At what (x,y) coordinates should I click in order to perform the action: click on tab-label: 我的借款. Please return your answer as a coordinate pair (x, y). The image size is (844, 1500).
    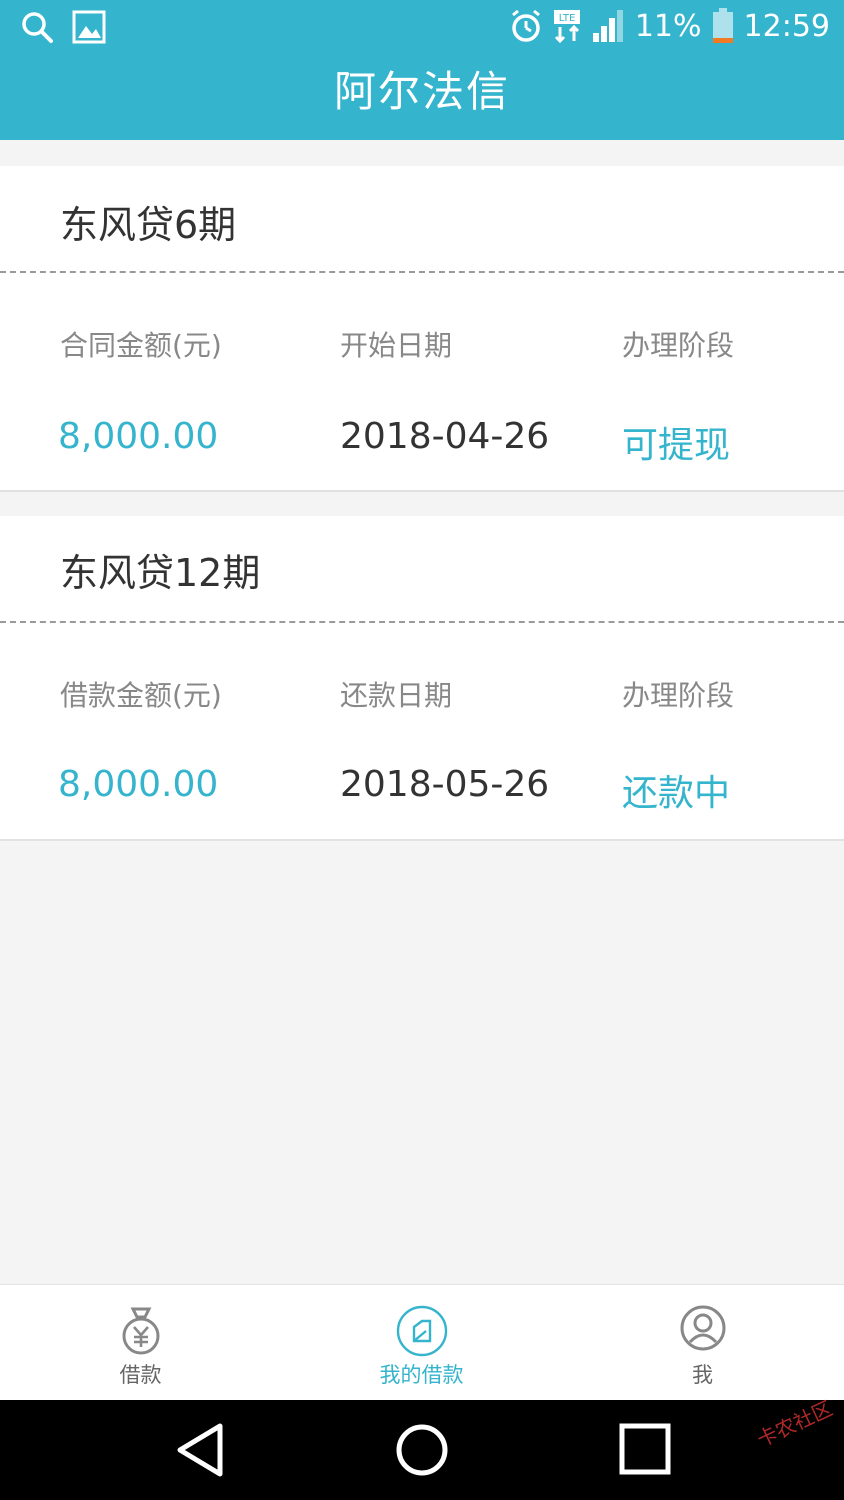
    Looking at the image, I should click on (421, 1375).